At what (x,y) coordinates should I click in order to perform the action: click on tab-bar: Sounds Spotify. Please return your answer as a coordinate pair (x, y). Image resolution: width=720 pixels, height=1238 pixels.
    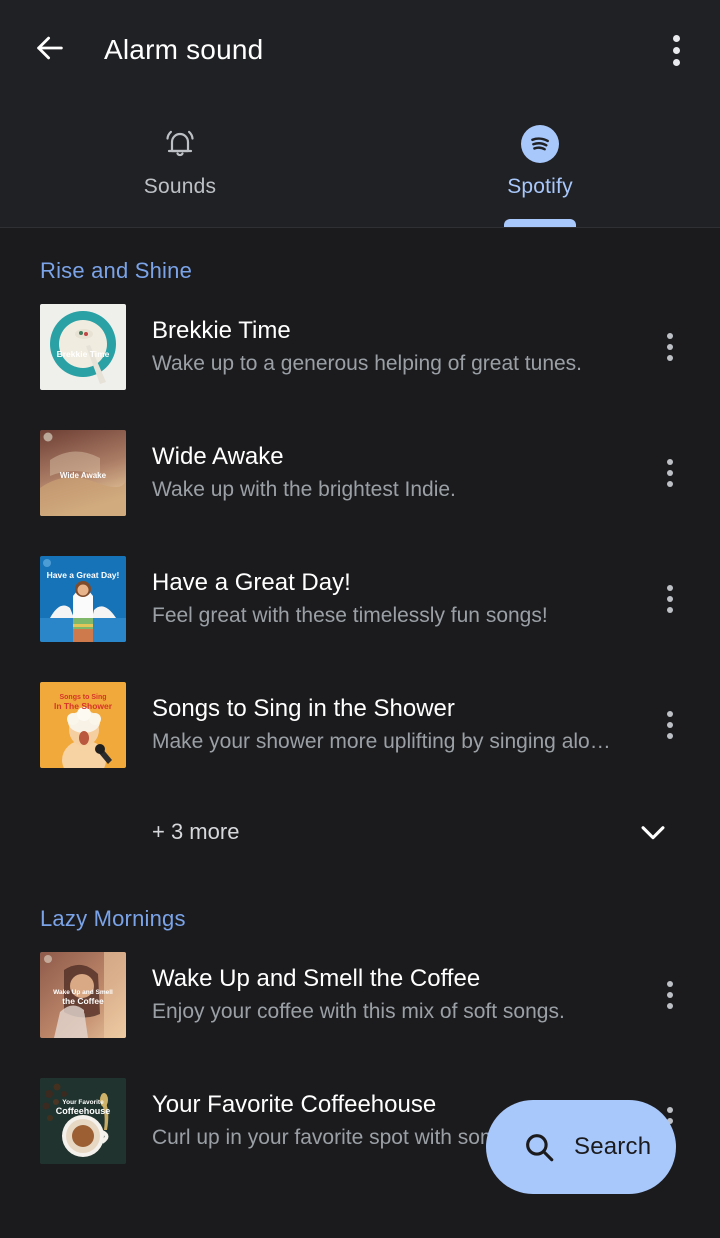
    Looking at the image, I should click on (360, 164).